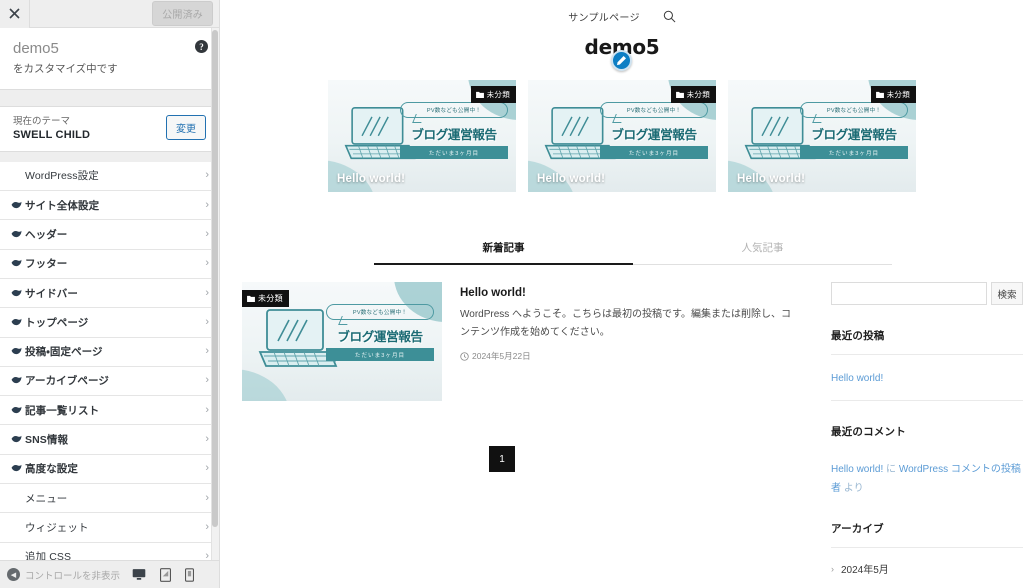 The image size is (1024, 588). Describe the element at coordinates (215, 278) in the screenshot. I see `sidebar-scrollbar-thumb` at that location.